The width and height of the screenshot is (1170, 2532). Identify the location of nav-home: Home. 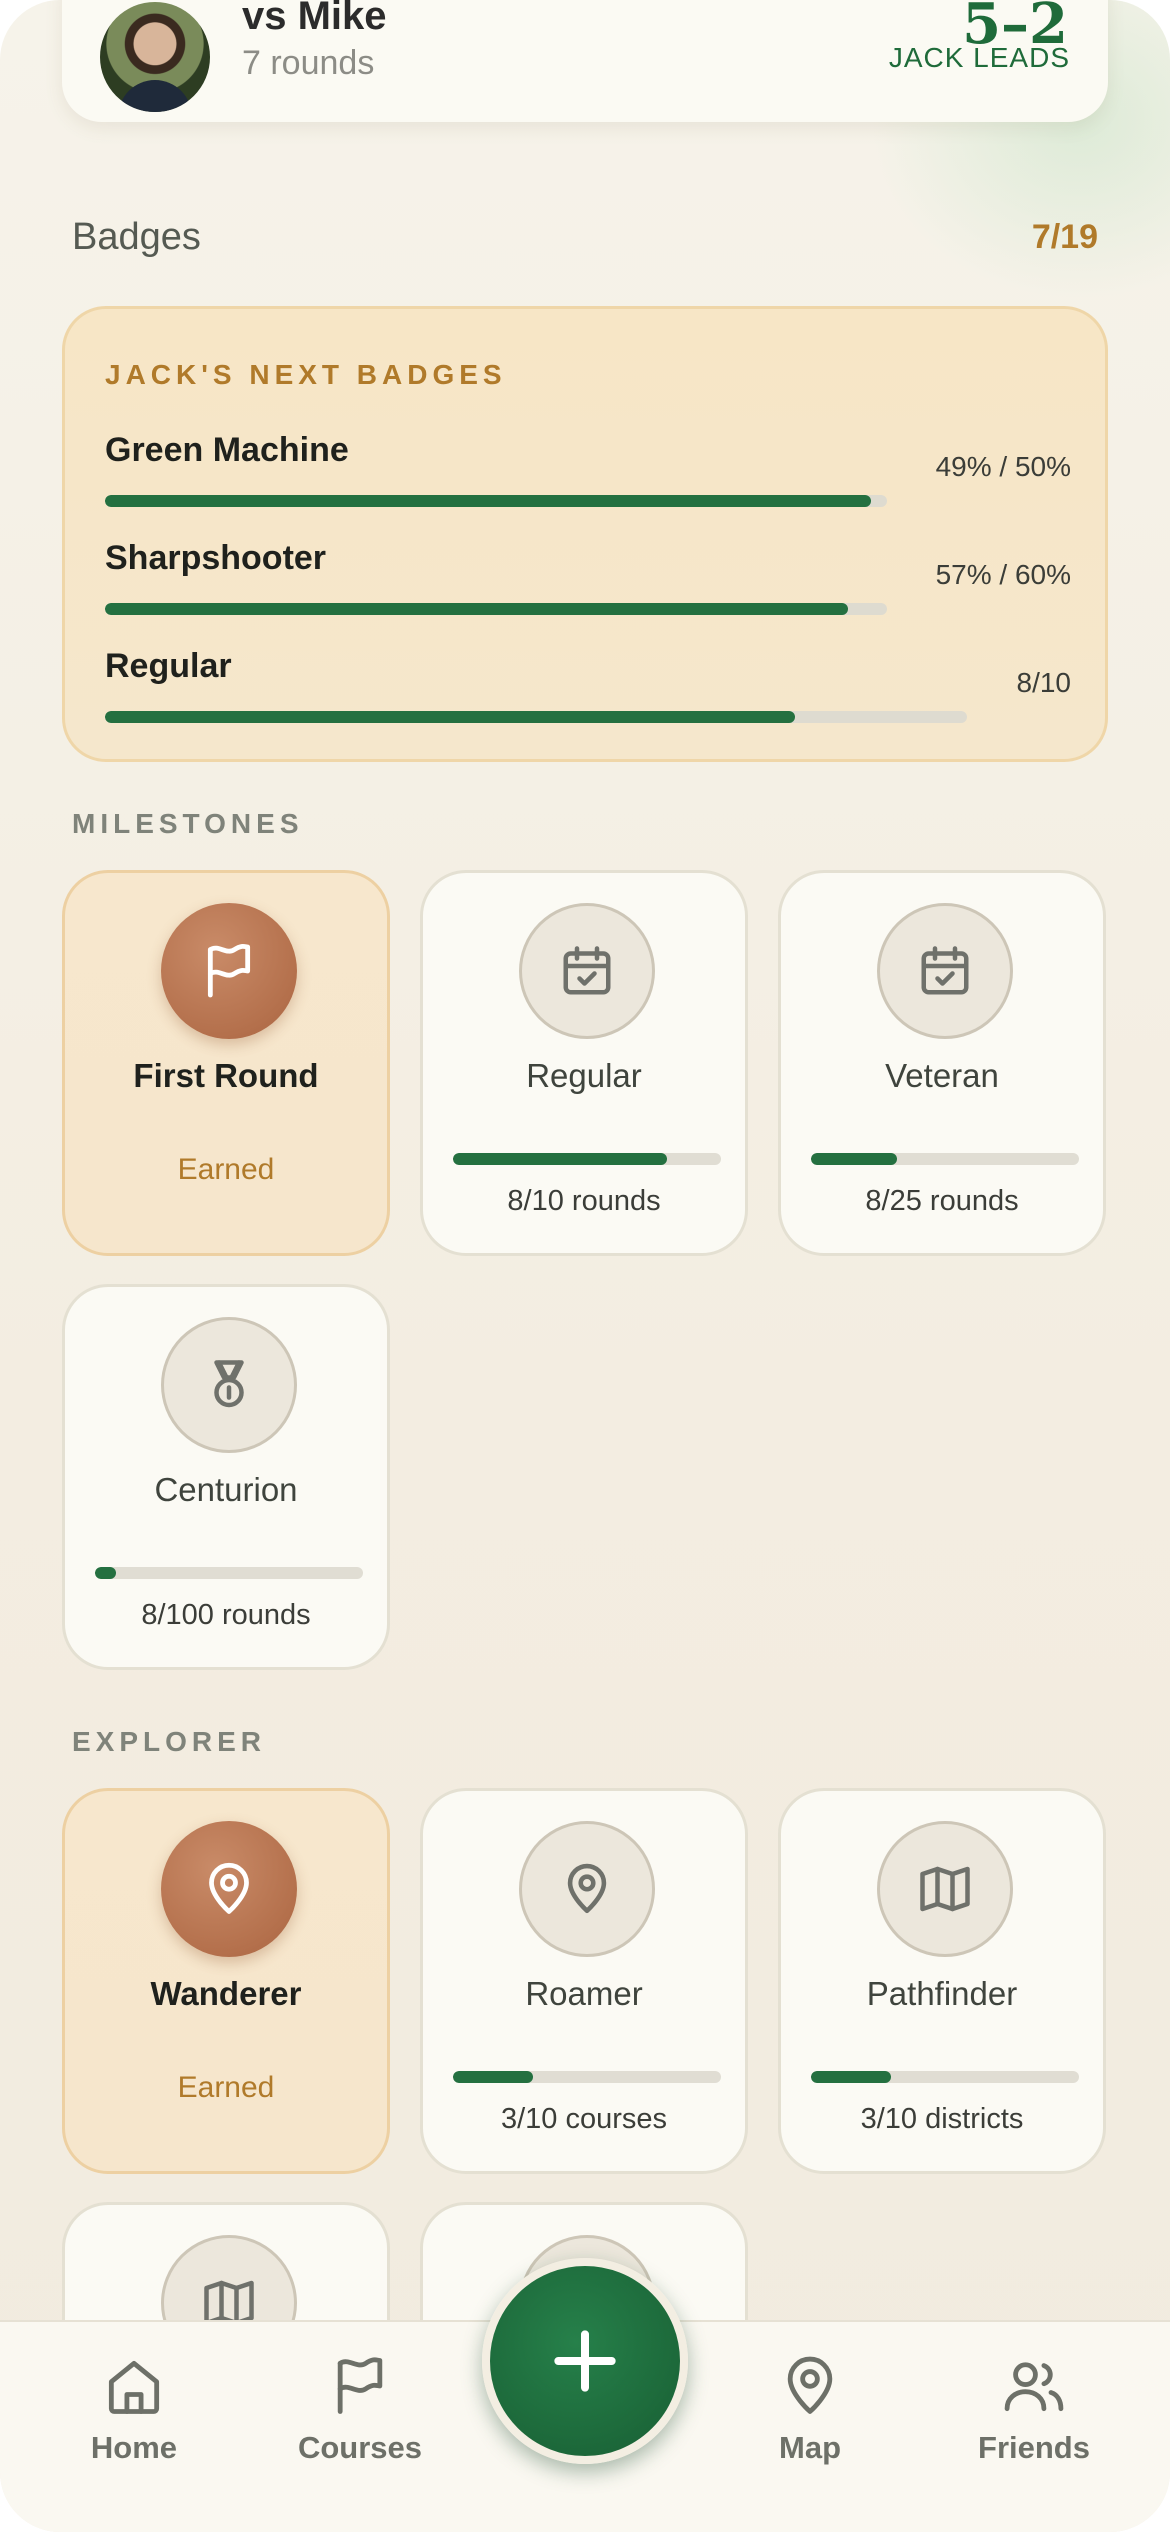
(134, 2409).